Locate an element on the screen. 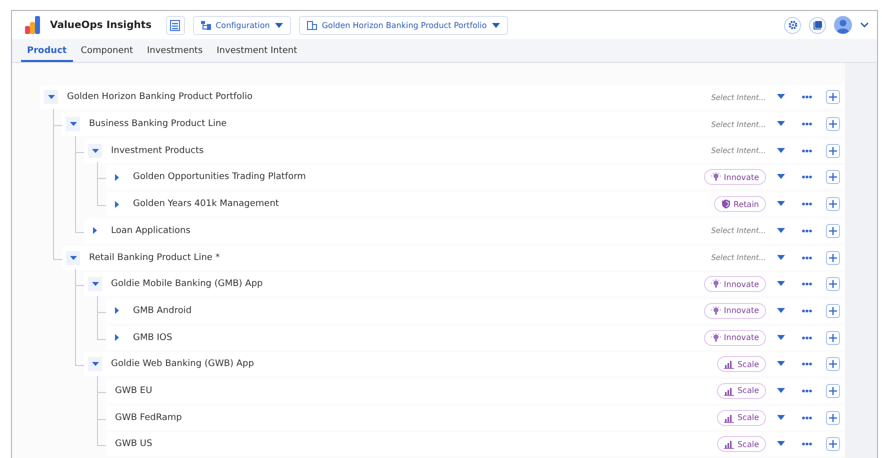 This screenshot has width=882, height=458. tab: Investments is located at coordinates (174, 54).